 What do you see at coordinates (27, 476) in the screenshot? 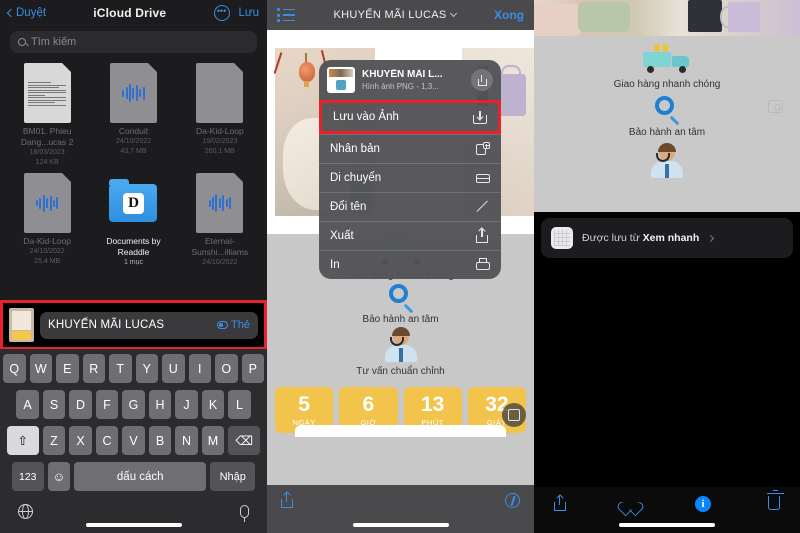
I see `numbers-key: 123` at bounding box center [27, 476].